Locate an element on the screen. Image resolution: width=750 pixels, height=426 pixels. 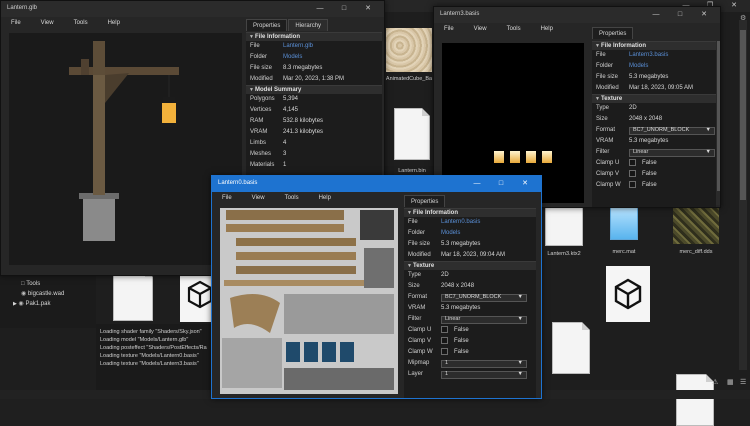
prop-label: Folder is located at coordinates (259, 57).